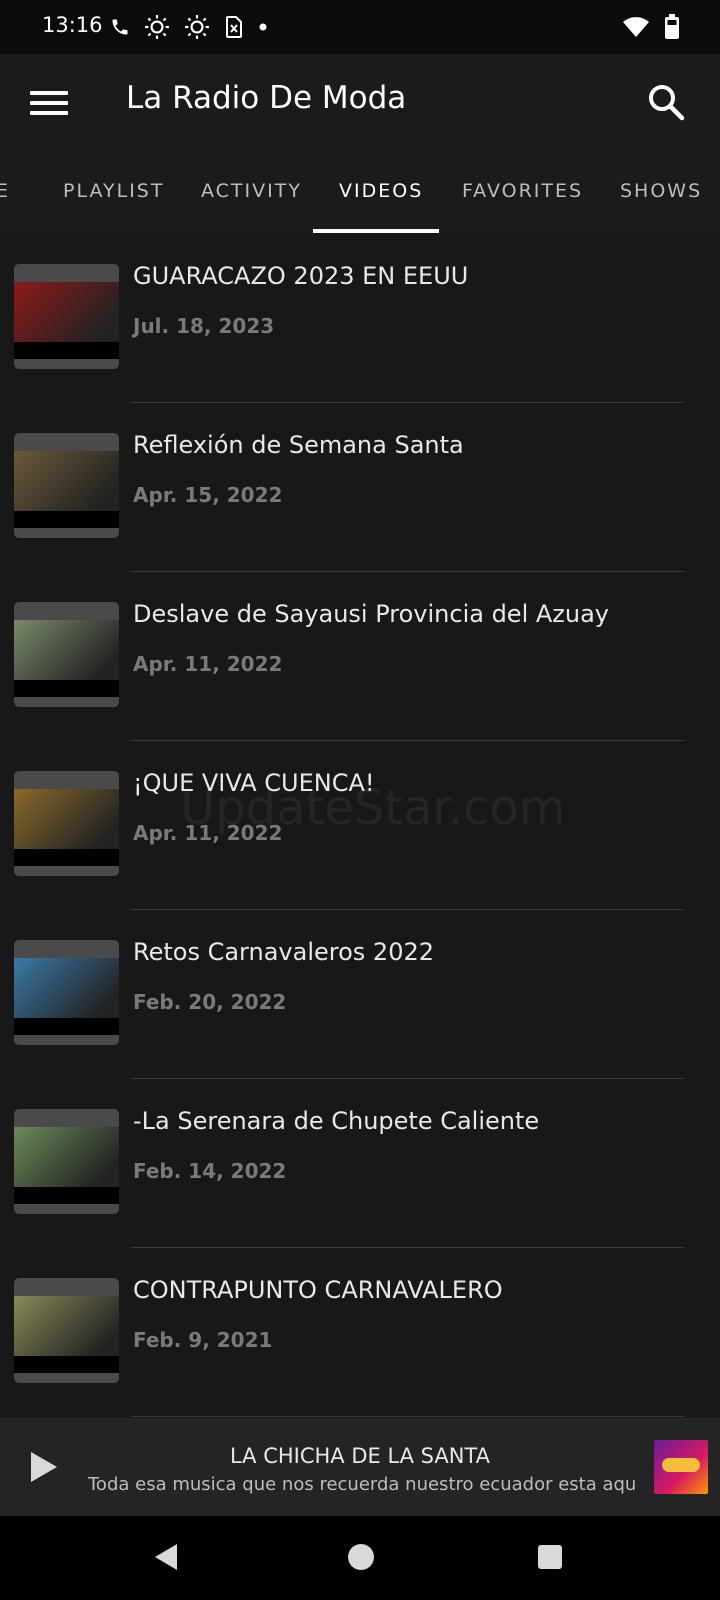 The image size is (720, 1600). I want to click on video-date: Feb. 20, 2022, so click(210, 1002).